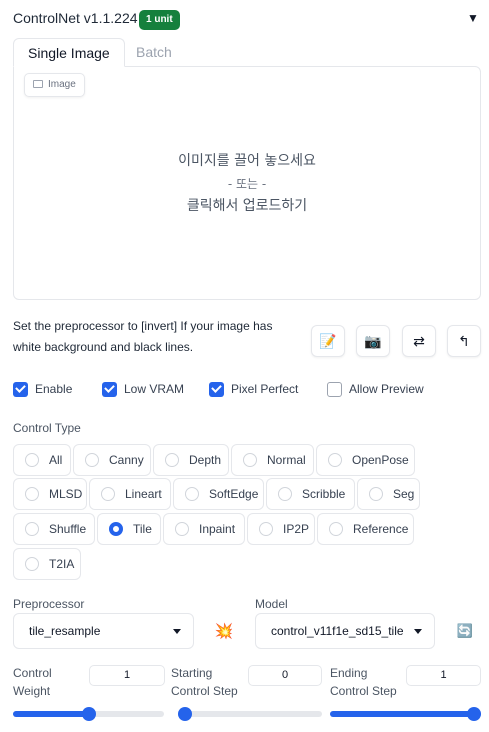  I want to click on control-type-all: All, so click(42, 460).